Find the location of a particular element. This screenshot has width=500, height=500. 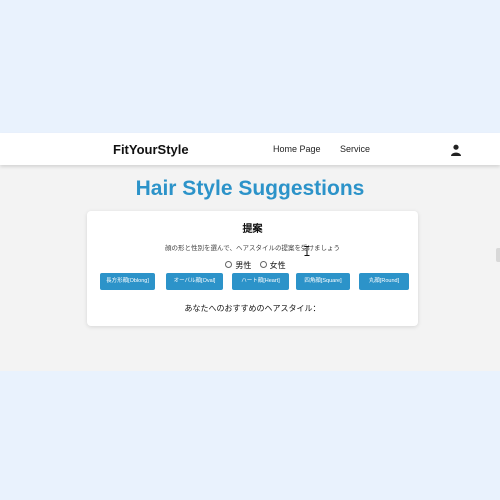

nav-service-link: Service is located at coordinates (355, 149).